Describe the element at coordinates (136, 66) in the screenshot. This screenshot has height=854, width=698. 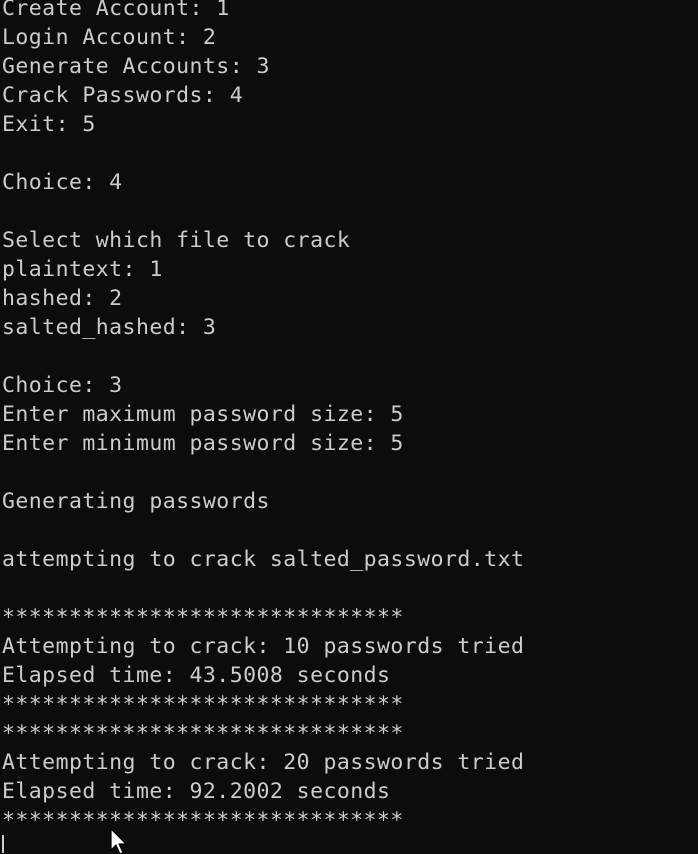
I see `terminal-line: Generate Accounts: 3` at that location.